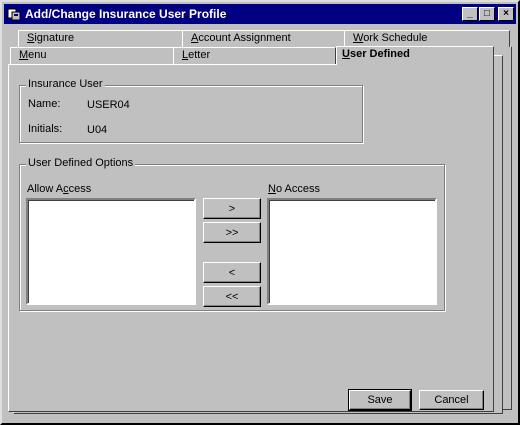 This screenshot has height=425, width=520. Describe the element at coordinates (126, 14) in the screenshot. I see `window-title: Add/Change Insurance User Profile` at that location.